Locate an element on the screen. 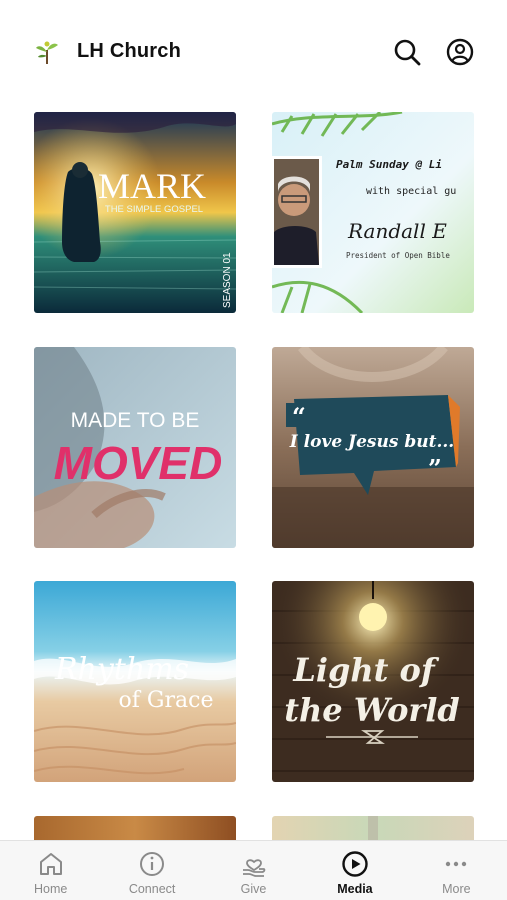 The height and width of the screenshot is (900, 507). mark-title: MARK is located at coordinates (152, 186).